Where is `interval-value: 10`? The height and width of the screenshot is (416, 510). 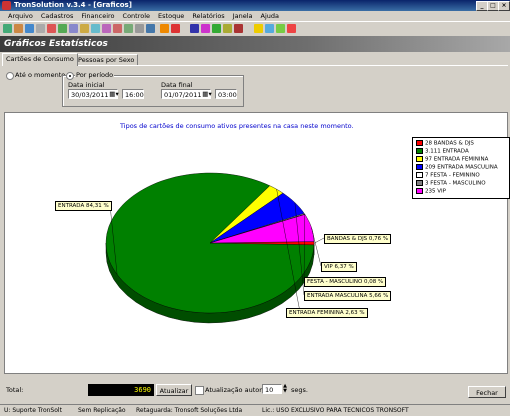 interval-value: 10 is located at coordinates (269, 390).